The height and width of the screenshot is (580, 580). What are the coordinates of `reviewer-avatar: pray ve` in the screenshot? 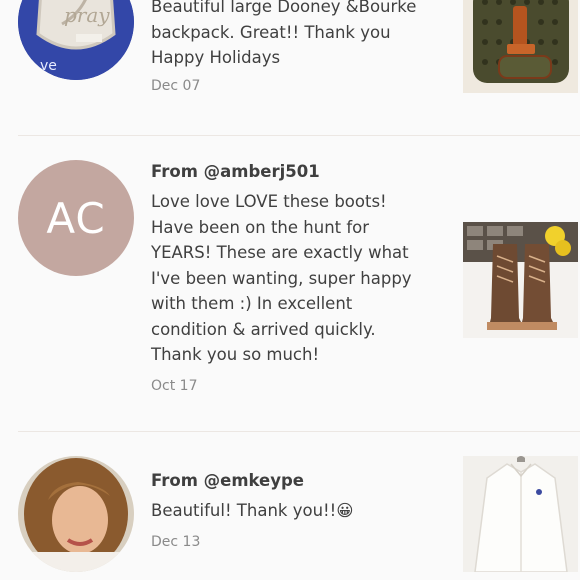 It's located at (76, 40).